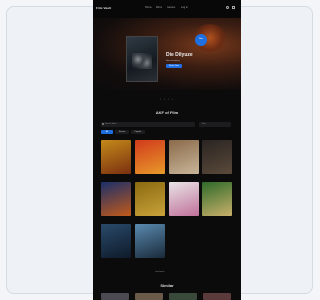 The width and height of the screenshot is (320, 300). What do you see at coordinates (122, 132) in the screenshot?
I see `tab-recent: Recent` at bounding box center [122, 132].